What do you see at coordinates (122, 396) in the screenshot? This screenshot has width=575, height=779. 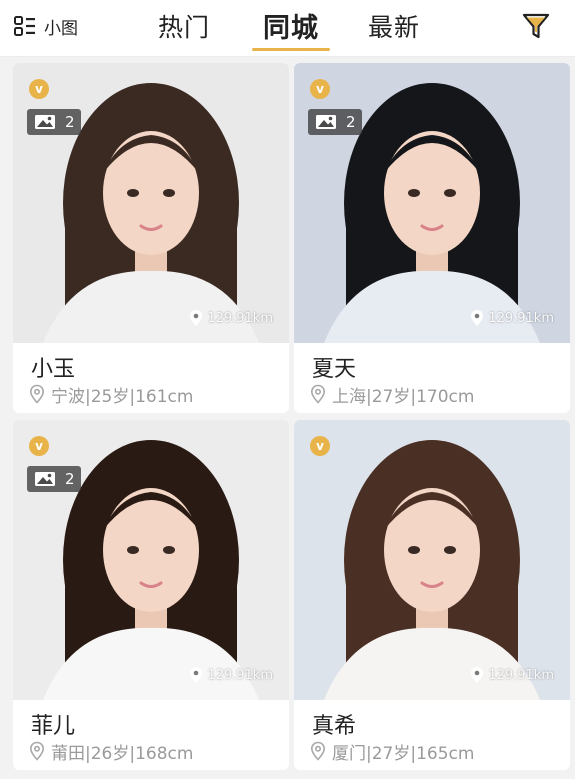 I see `profile-details-text: 宁波|25岁|161cm` at bounding box center [122, 396].